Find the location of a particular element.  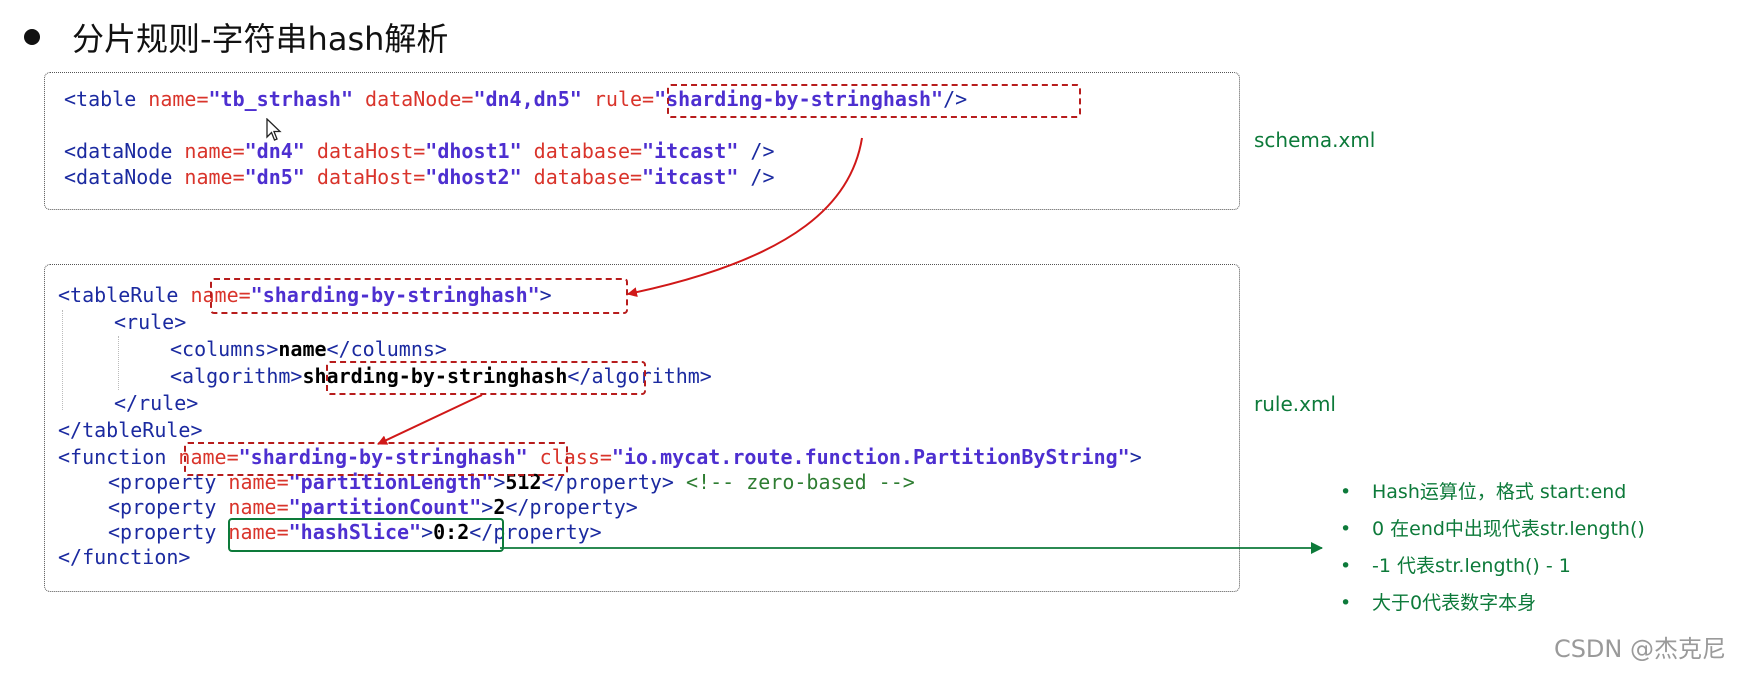

note-item: • -1 代表str.length() - 1 is located at coordinates (1492, 566).